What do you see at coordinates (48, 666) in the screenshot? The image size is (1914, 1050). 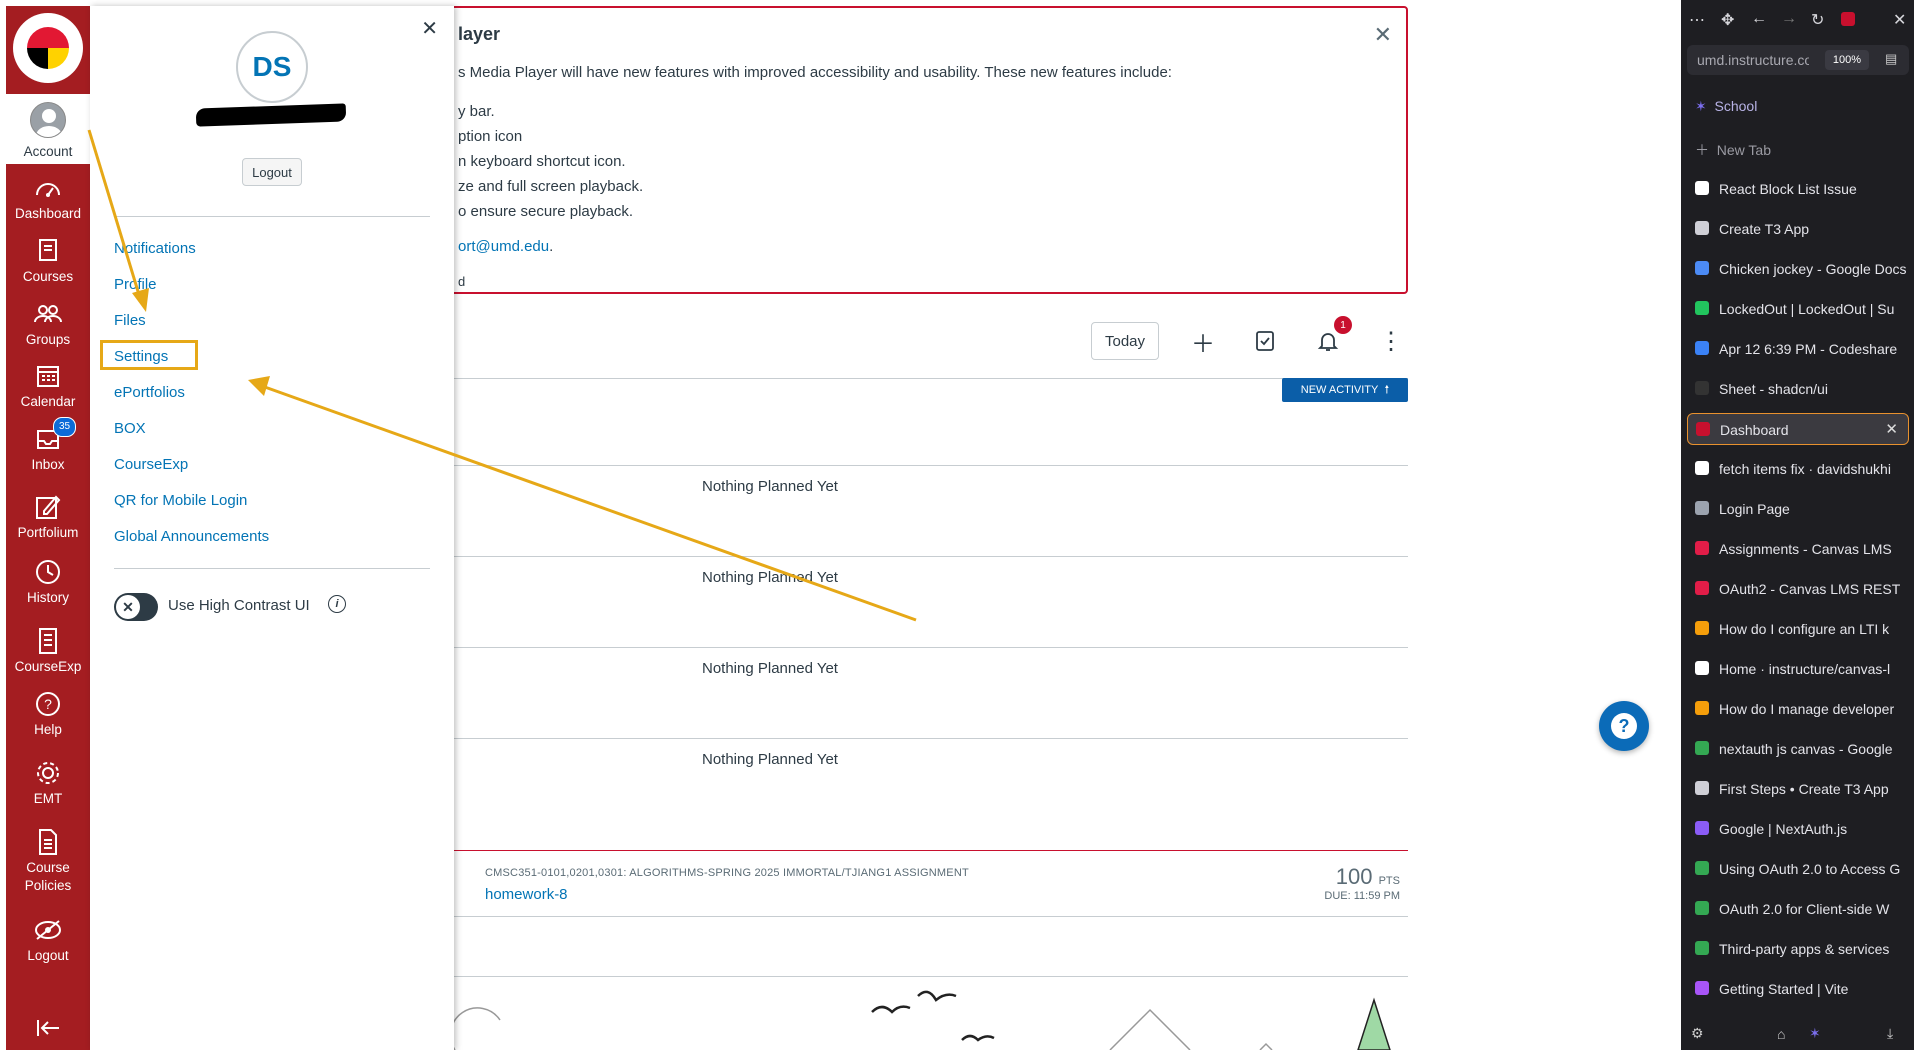 I see `nav-label: CourseExp` at bounding box center [48, 666].